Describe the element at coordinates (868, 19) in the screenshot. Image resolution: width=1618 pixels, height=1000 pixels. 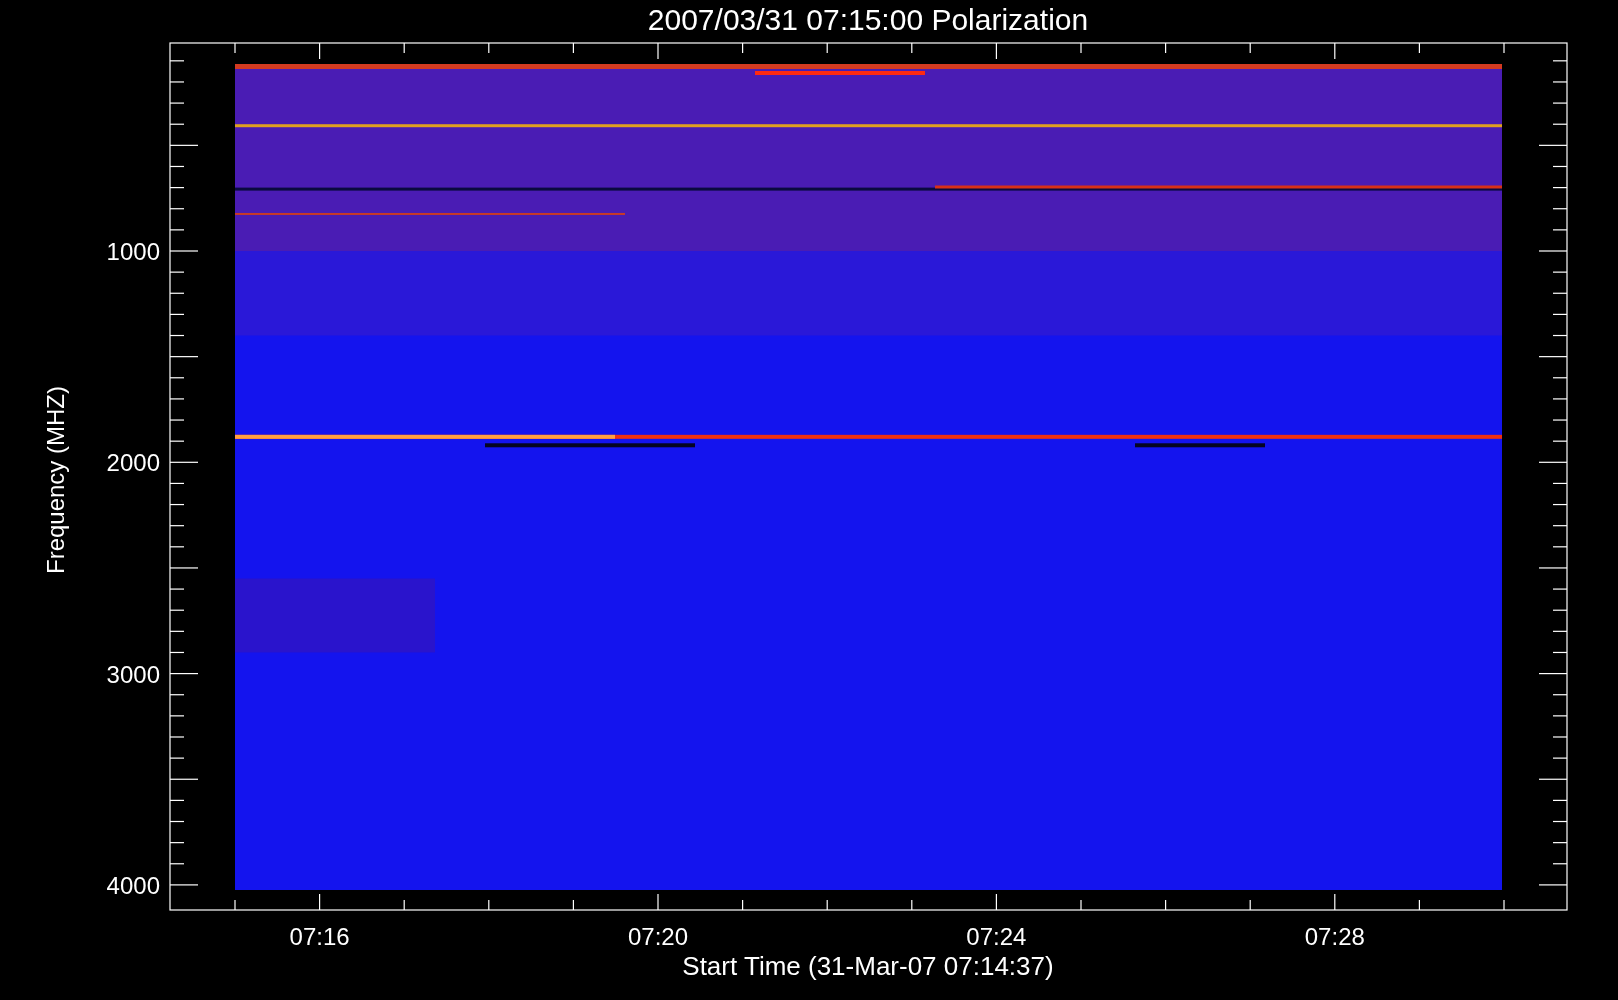
I see `plot-title: 2007/03/31 07:15:00 Polarization` at that location.